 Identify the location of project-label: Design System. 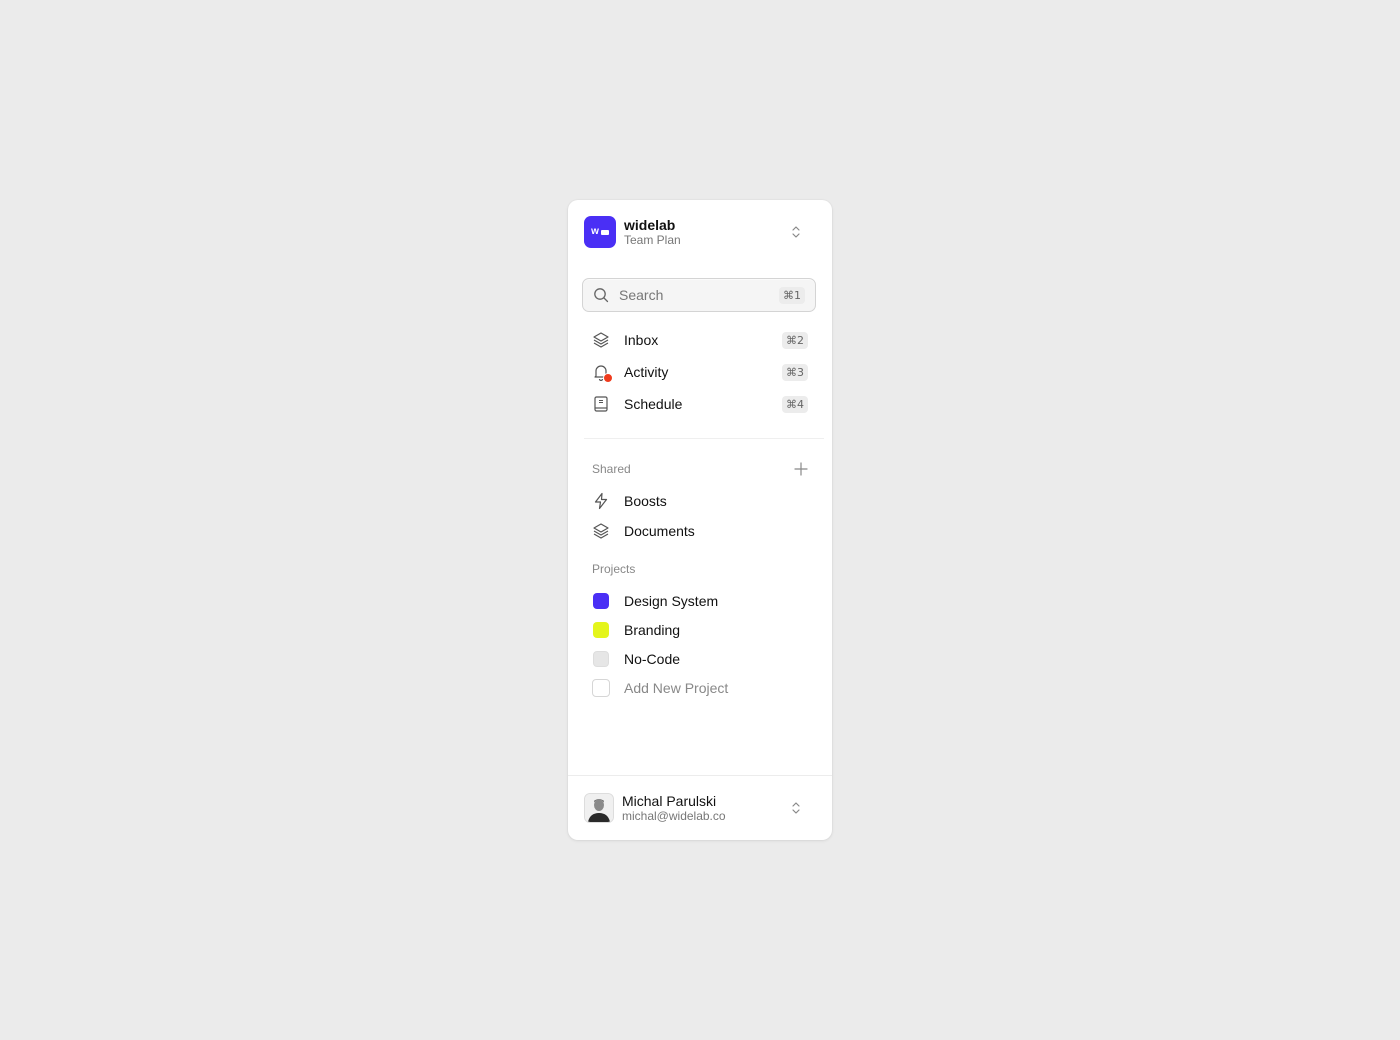
(671, 600).